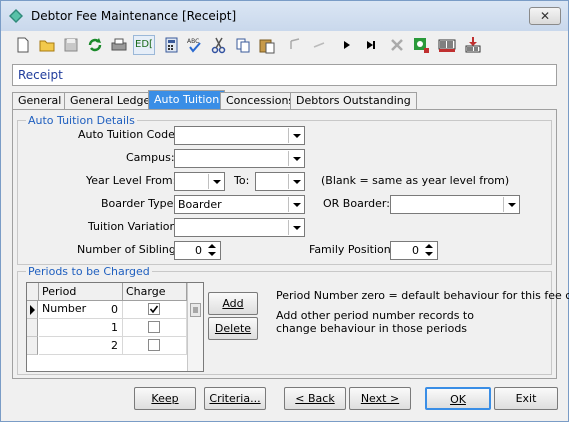  Describe the element at coordinates (112, 101) in the screenshot. I see `tab-general-ledger: General Ledger` at that location.